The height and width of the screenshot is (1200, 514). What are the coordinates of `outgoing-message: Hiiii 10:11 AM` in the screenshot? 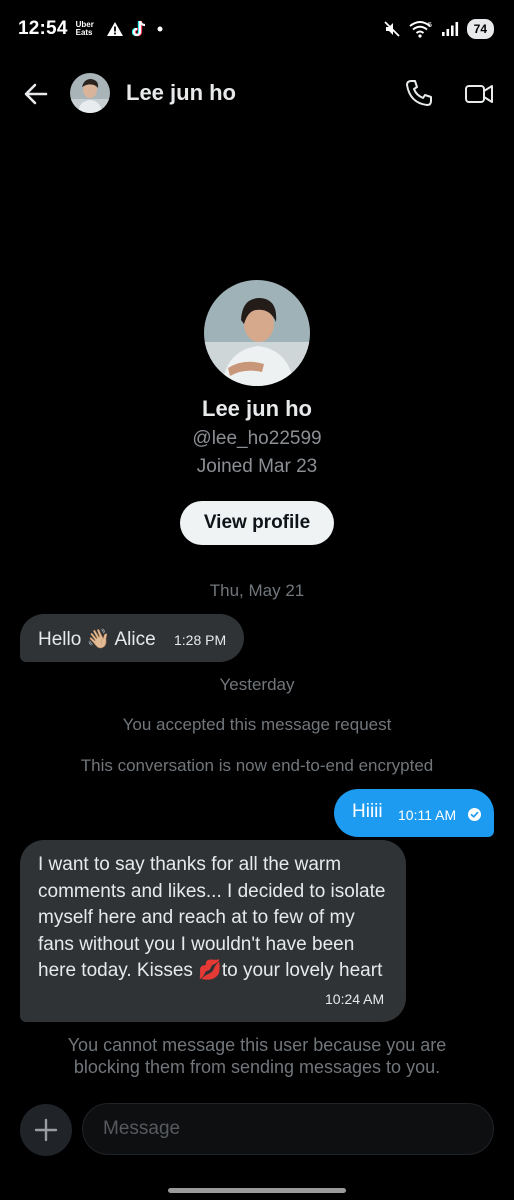 It's located at (414, 813).